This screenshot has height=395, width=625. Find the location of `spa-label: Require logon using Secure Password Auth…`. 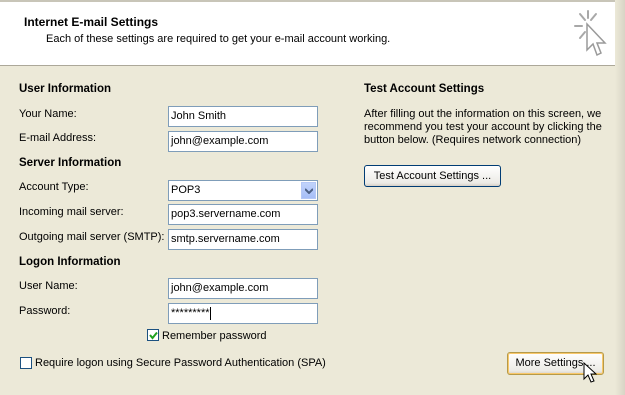

spa-label: Require logon using Secure Password Auth… is located at coordinates (180, 363).